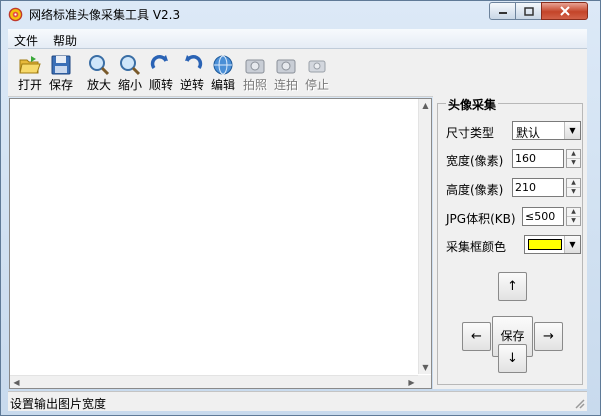 The height and width of the screenshot is (416, 601). Describe the element at coordinates (105, 15) in the screenshot. I see `window-title: 网络标准头像采集工具 V2.3` at that location.